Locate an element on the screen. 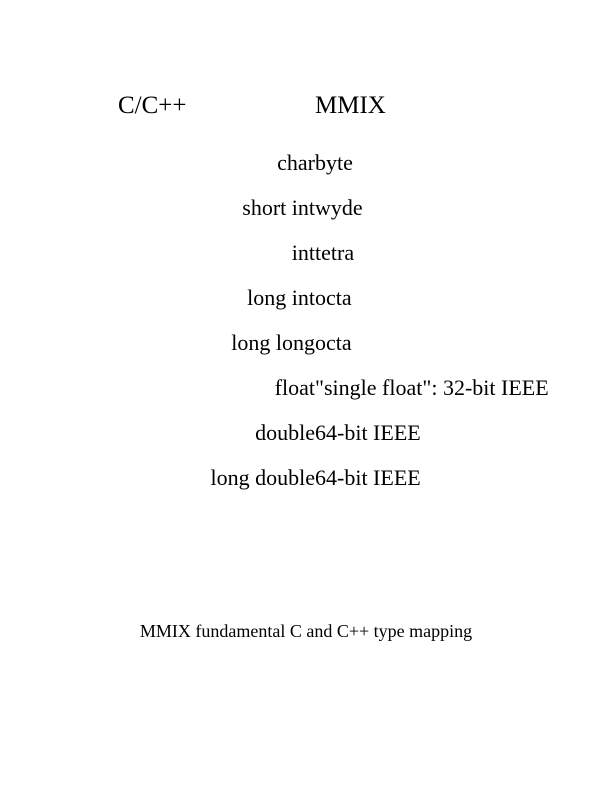 The width and height of the screenshot is (612, 792). c-type-cell: short int is located at coordinates (278, 207).